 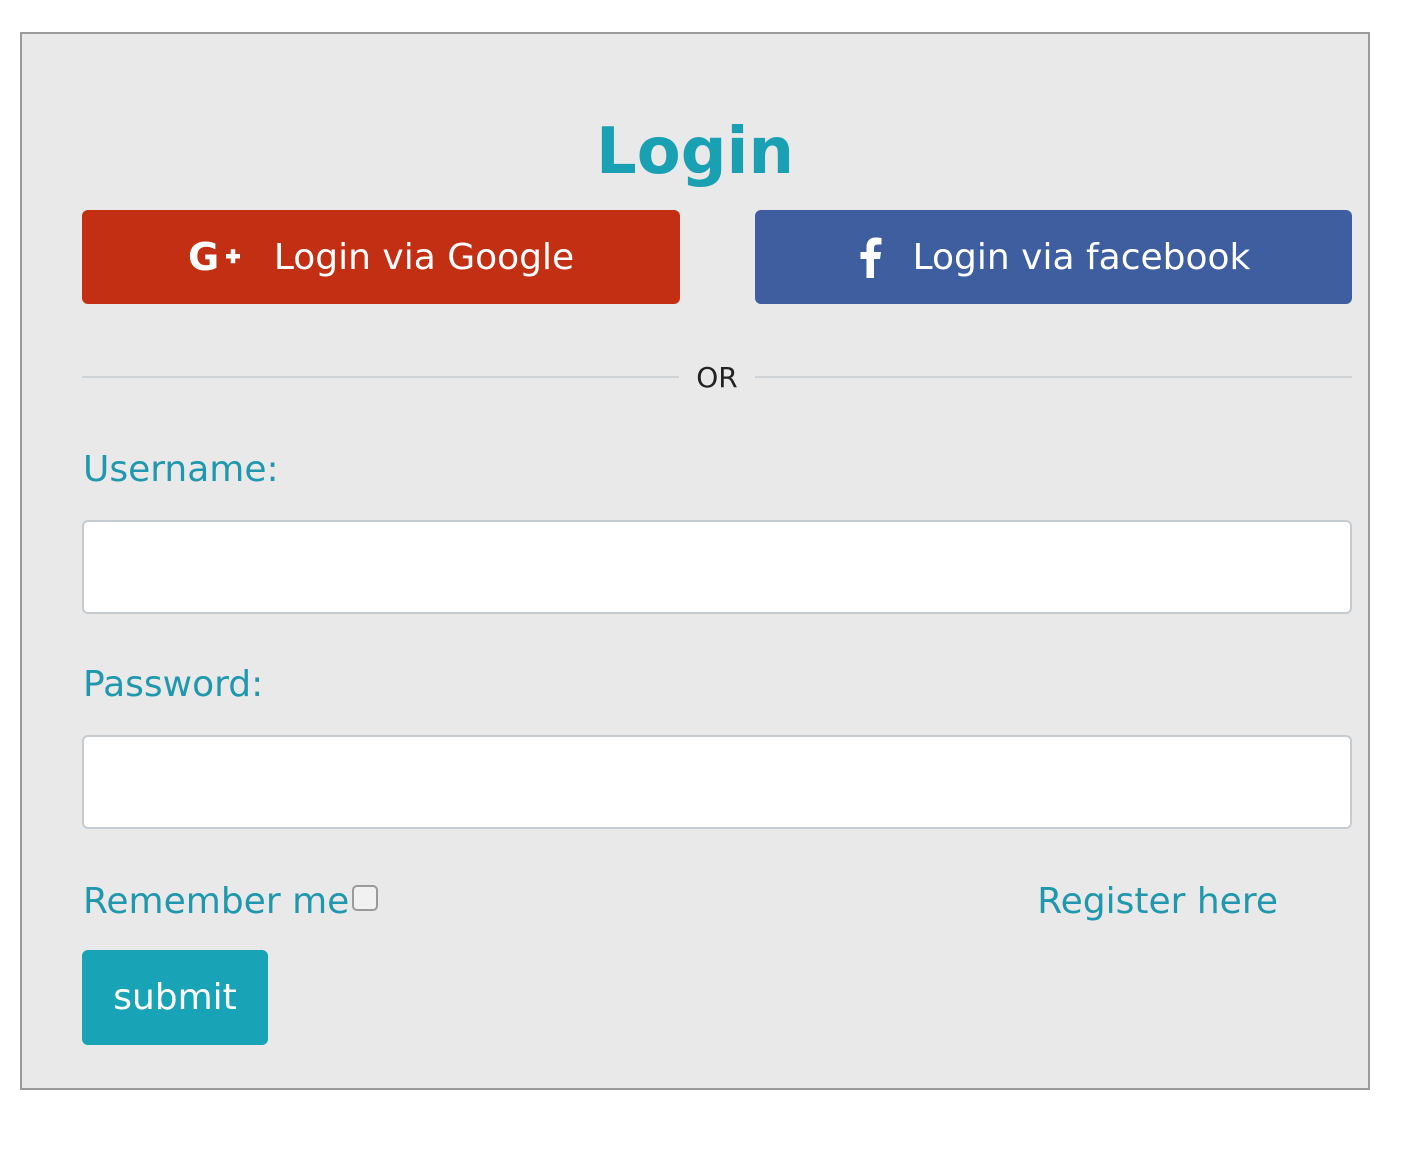 What do you see at coordinates (717, 782) in the screenshot?
I see `password-input` at bounding box center [717, 782].